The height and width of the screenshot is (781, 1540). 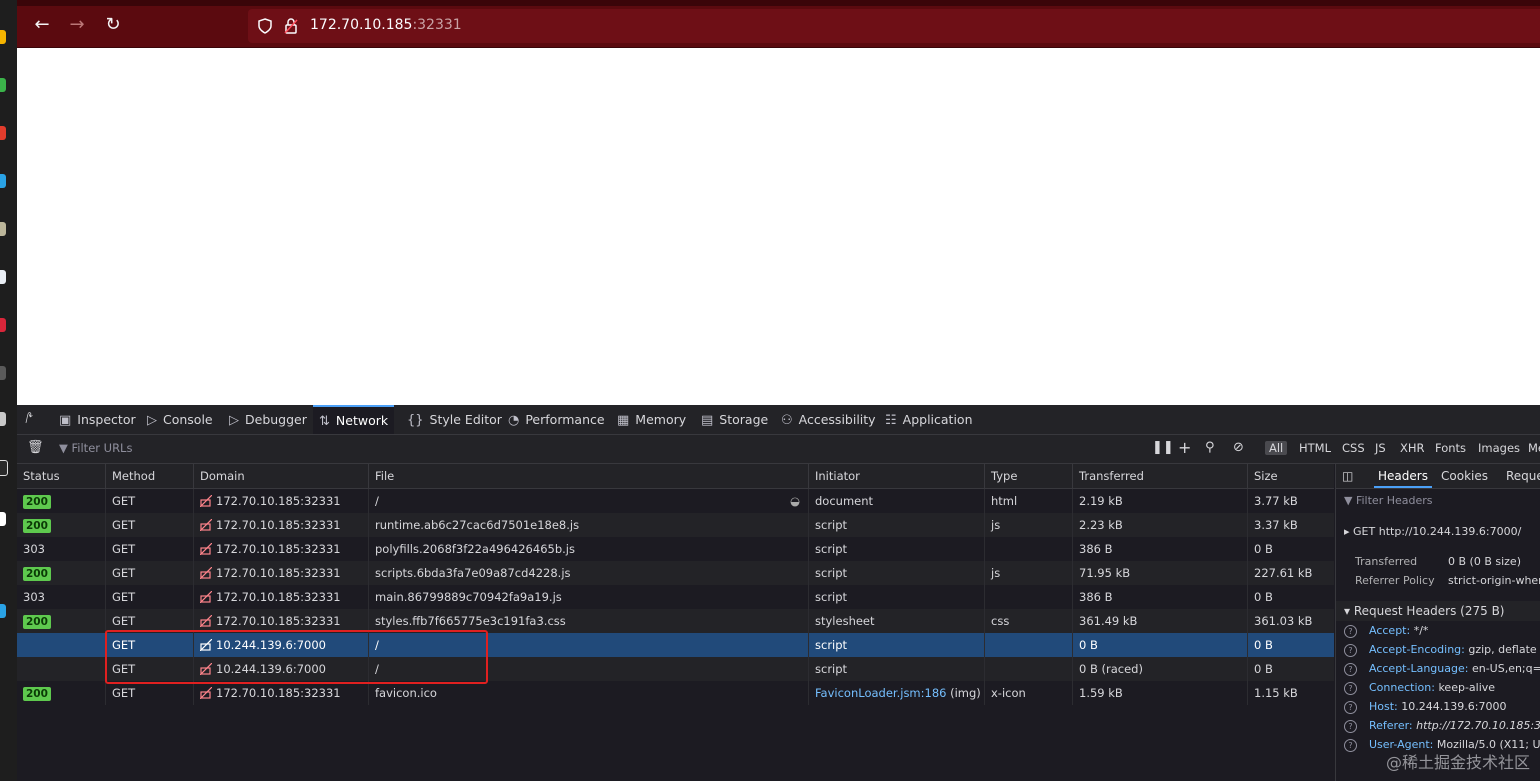 I want to click on annotation-highlight-box, so click(x=296, y=657).